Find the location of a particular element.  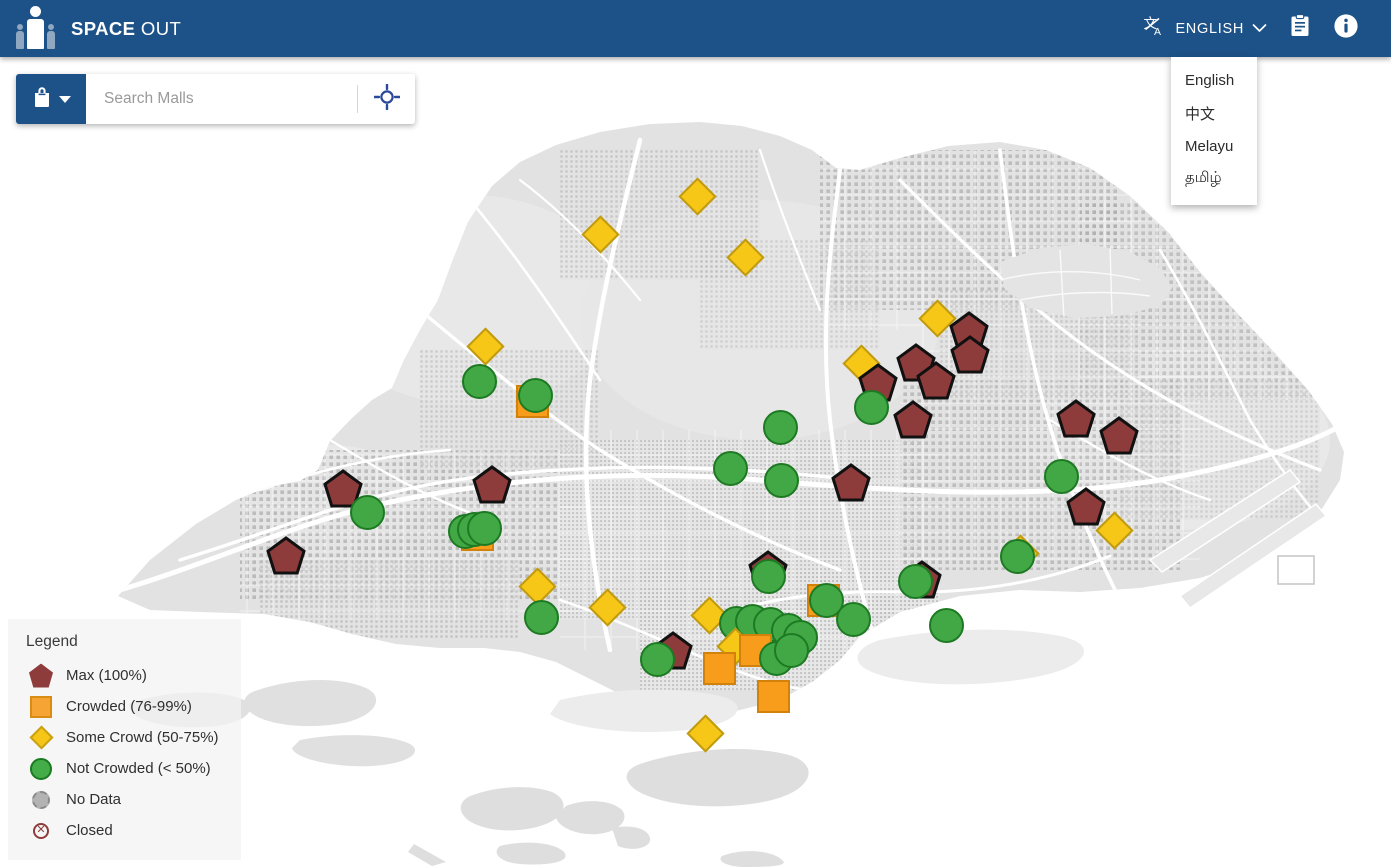

legend-item-square: Crowded (76-99%) is located at coordinates (133, 706).